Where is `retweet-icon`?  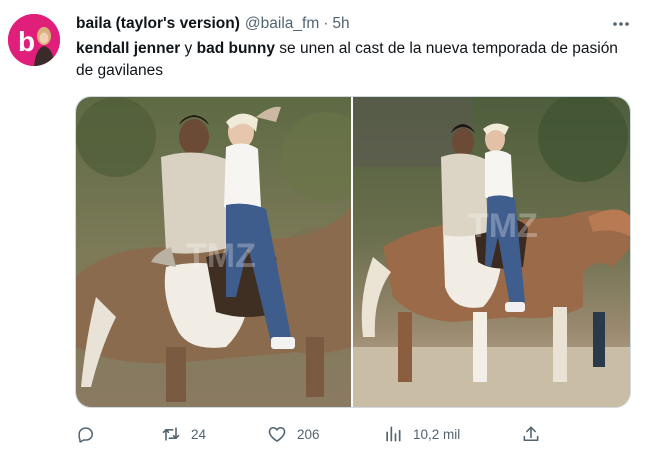
retweet-icon is located at coordinates (171, 434).